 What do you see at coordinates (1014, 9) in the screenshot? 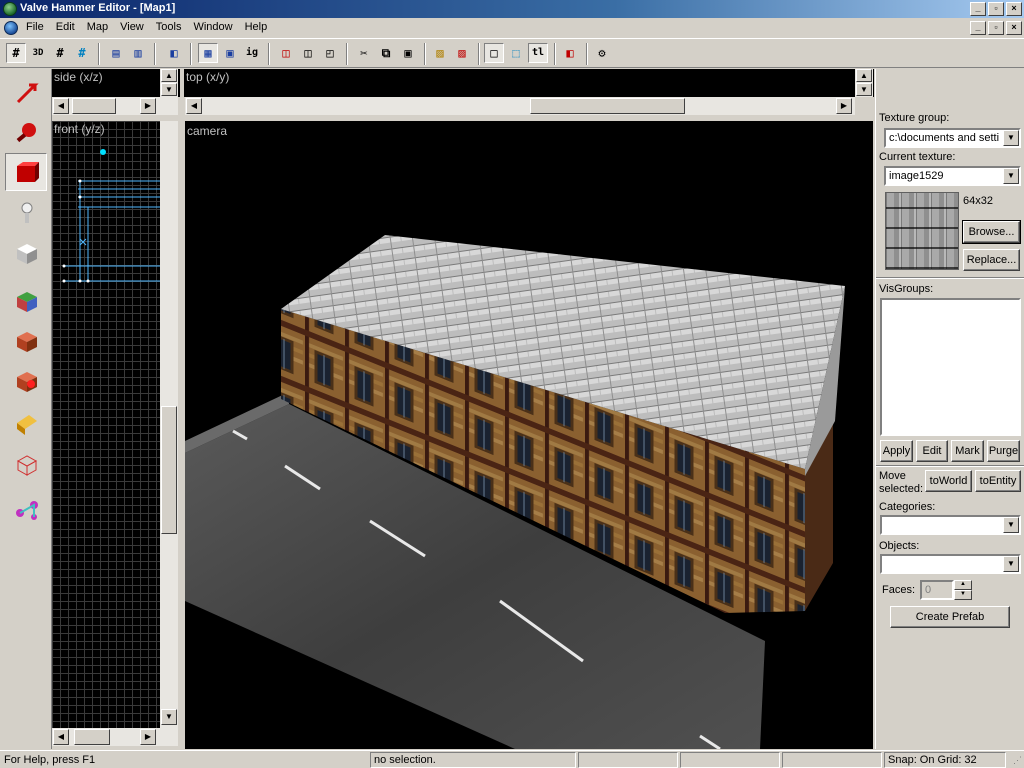
I see `close-button: ×` at bounding box center [1014, 9].